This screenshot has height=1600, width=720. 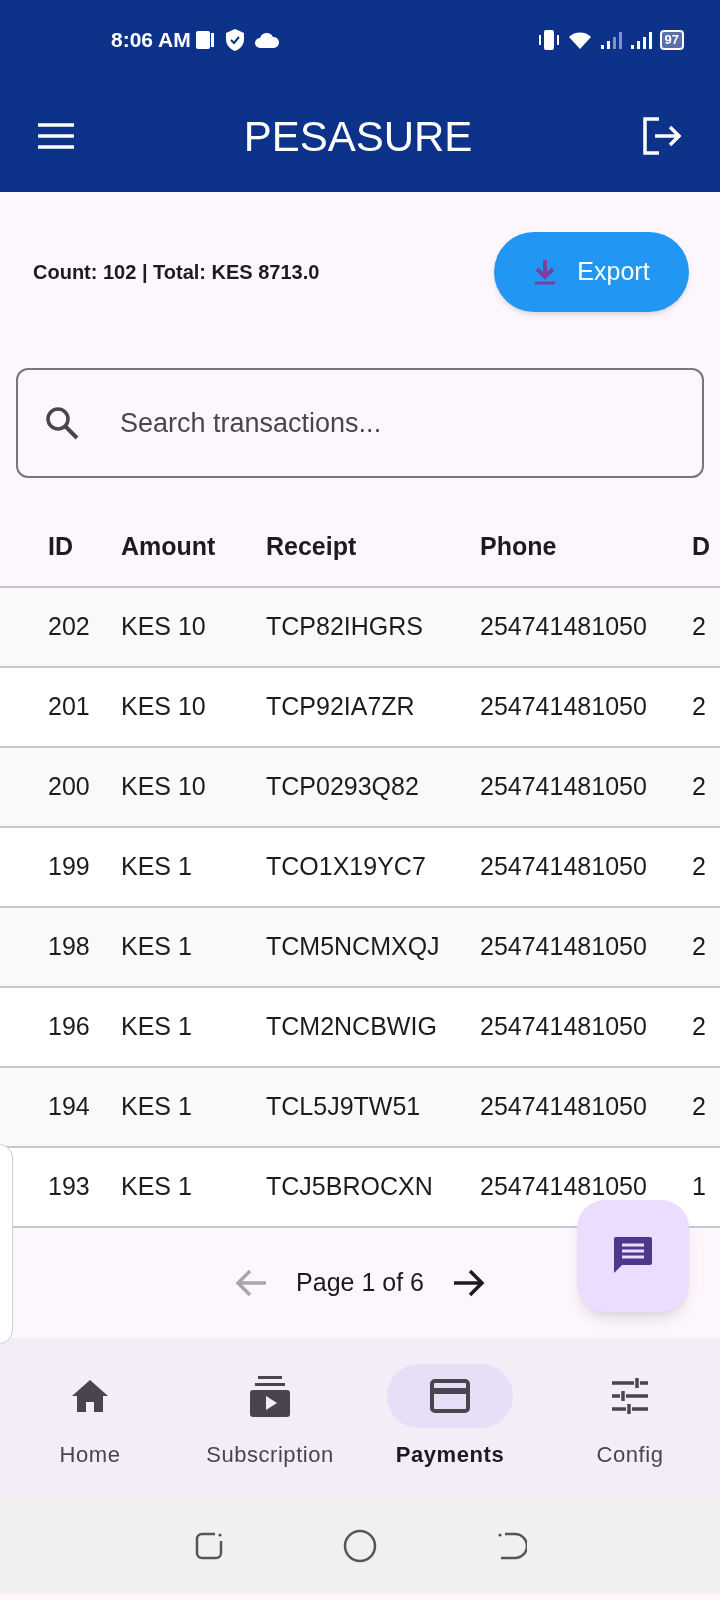 I want to click on recent-apps-icon, so click(x=209, y=1546).